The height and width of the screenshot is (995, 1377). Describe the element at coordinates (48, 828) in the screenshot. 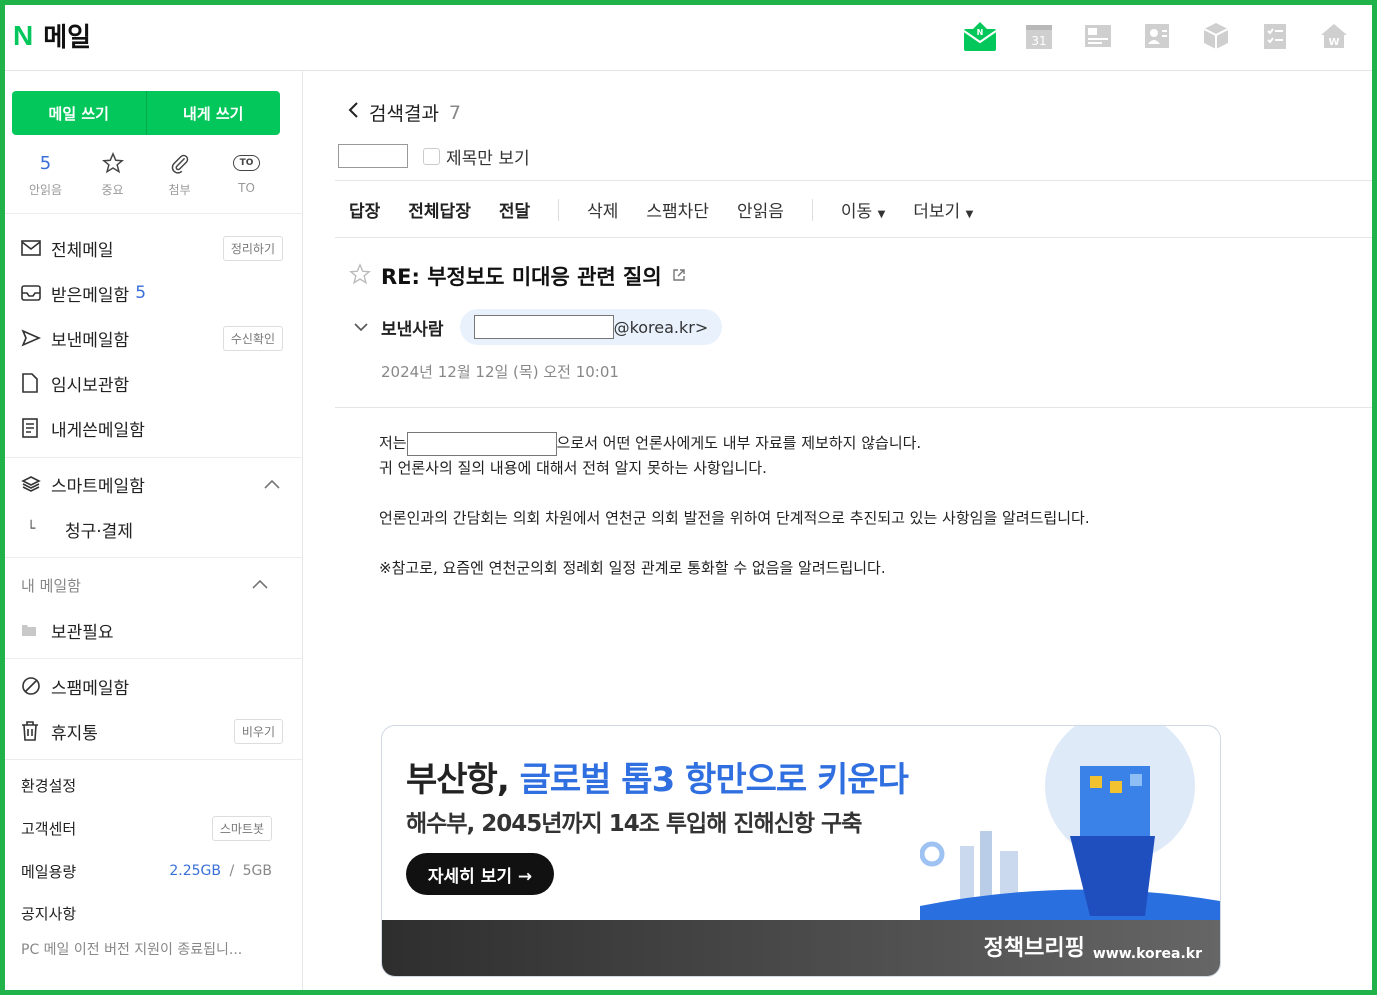

I see `support-link: 고객센터` at that location.